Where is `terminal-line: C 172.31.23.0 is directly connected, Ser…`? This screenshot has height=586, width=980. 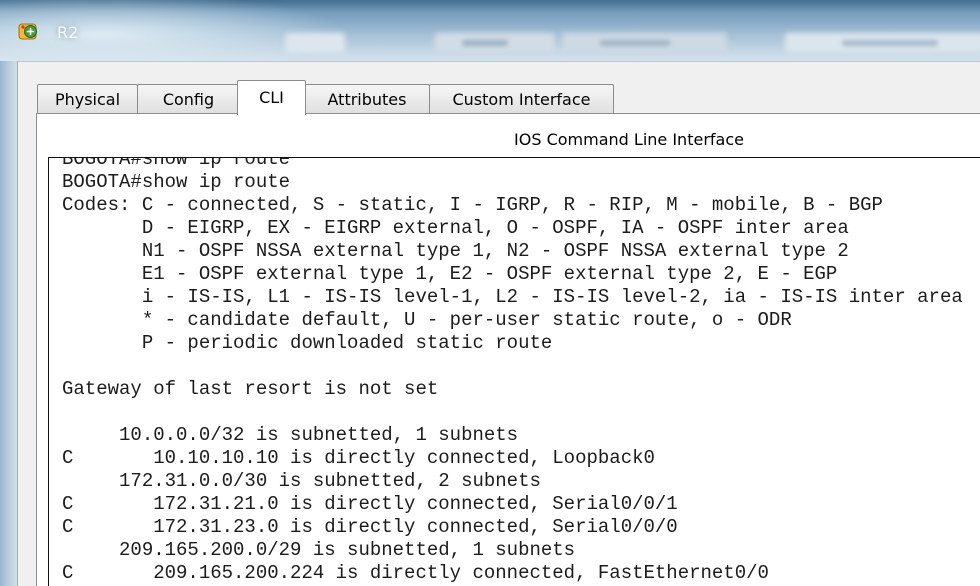 terminal-line: C 172.31.23.0 is directly connected, Ser… is located at coordinates (370, 527).